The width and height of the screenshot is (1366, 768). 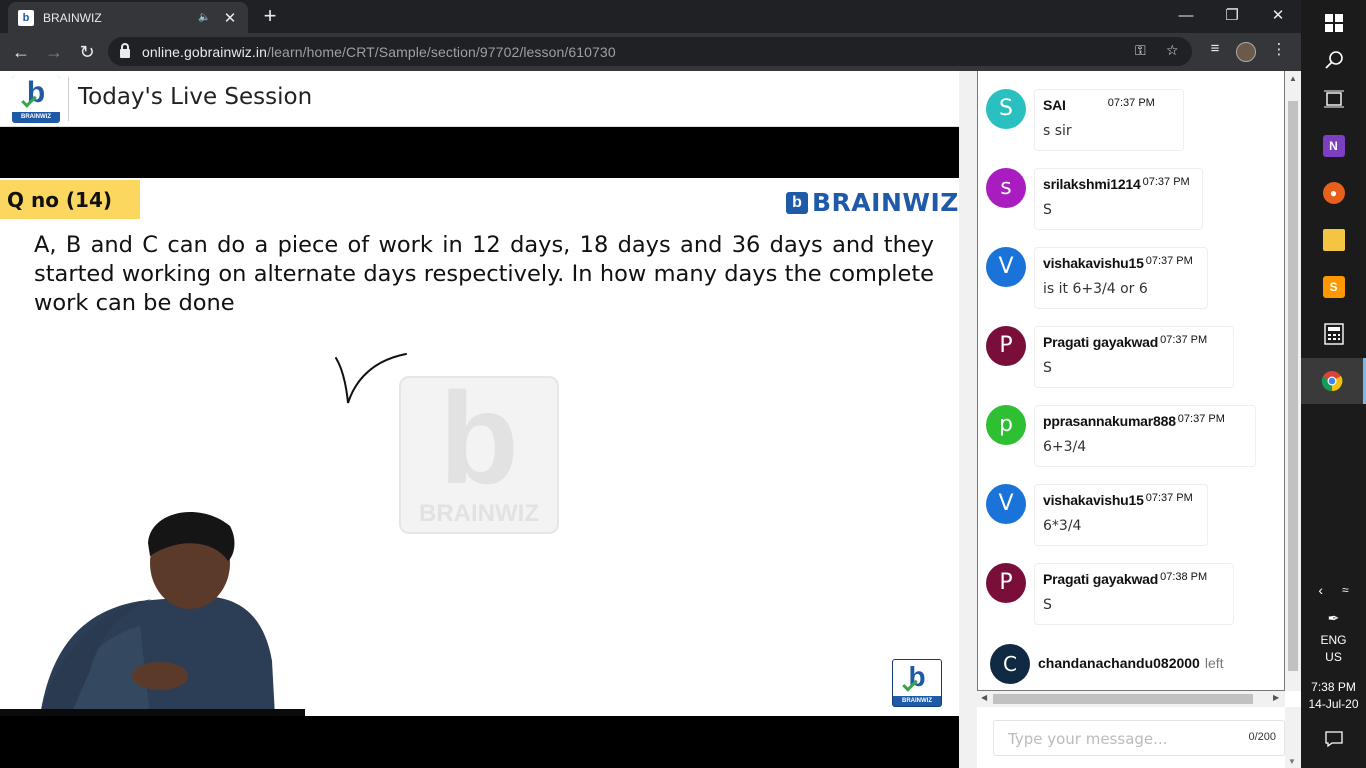 What do you see at coordinates (1109, 421) in the screenshot?
I see `message-author: pprasannakumar888` at bounding box center [1109, 421].